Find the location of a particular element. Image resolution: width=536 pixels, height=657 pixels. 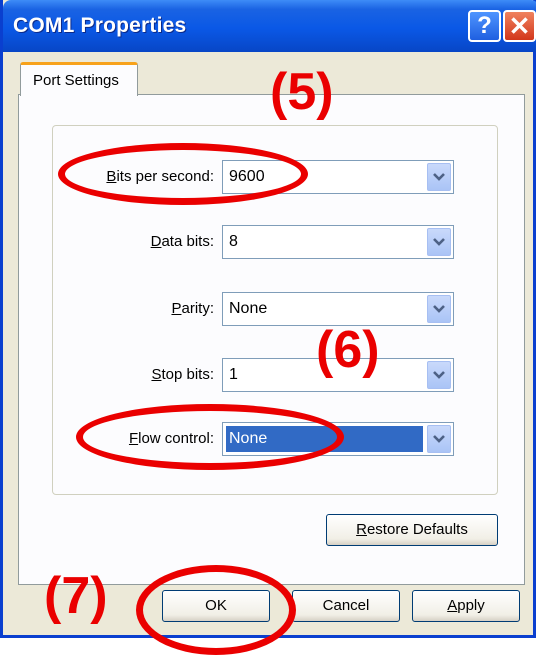

tab-port-settings: Port Settings is located at coordinates (79, 79).